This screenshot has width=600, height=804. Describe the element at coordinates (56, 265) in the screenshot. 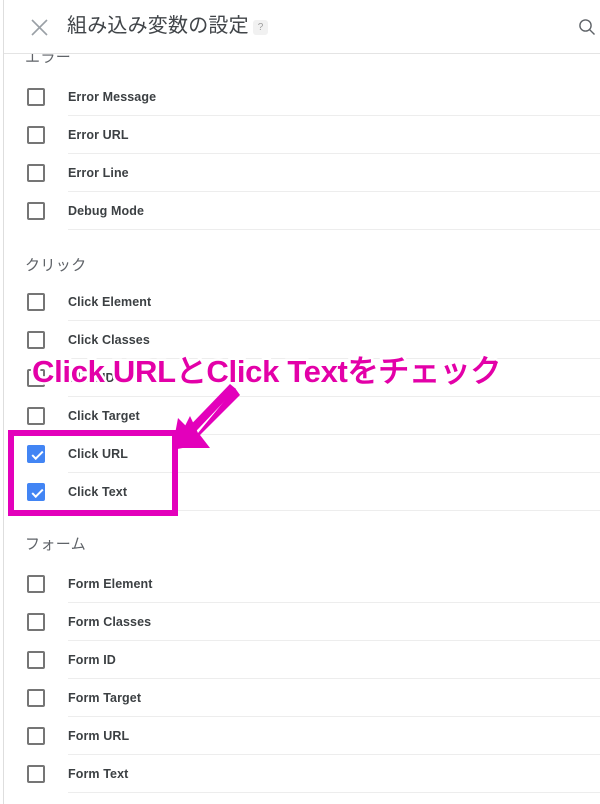

I see `section-title-click: クリック` at that location.